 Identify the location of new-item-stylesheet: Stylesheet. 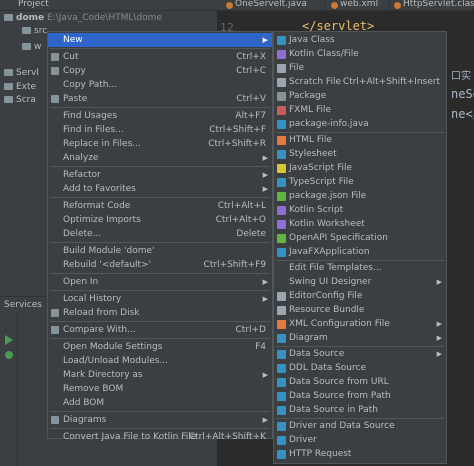
(360, 154).